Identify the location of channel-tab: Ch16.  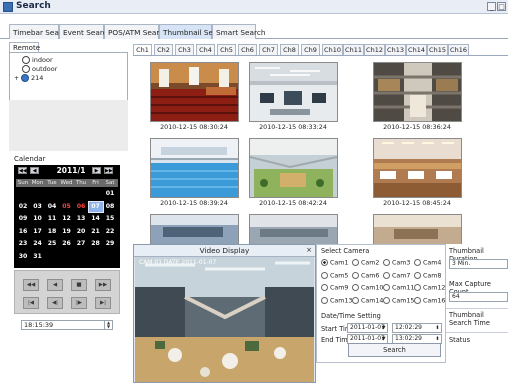
(458, 49).